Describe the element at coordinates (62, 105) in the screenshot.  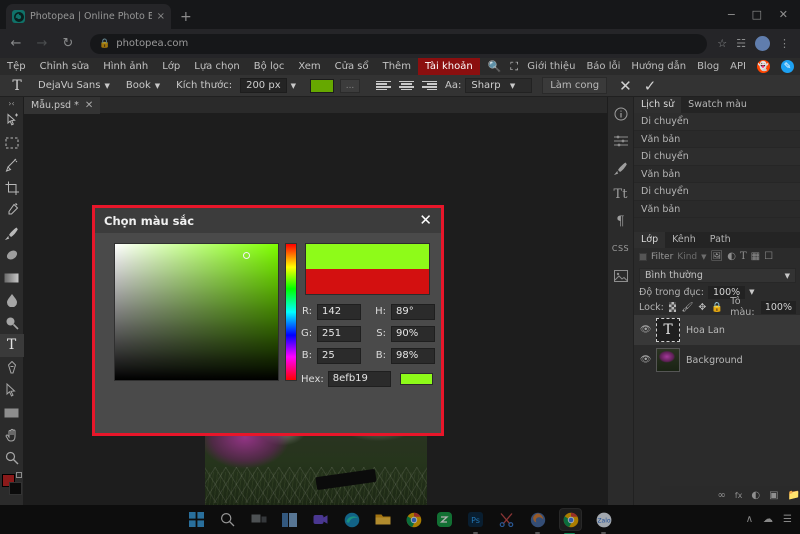
I see `document-tab: Mẫu.psd * ✕` at that location.